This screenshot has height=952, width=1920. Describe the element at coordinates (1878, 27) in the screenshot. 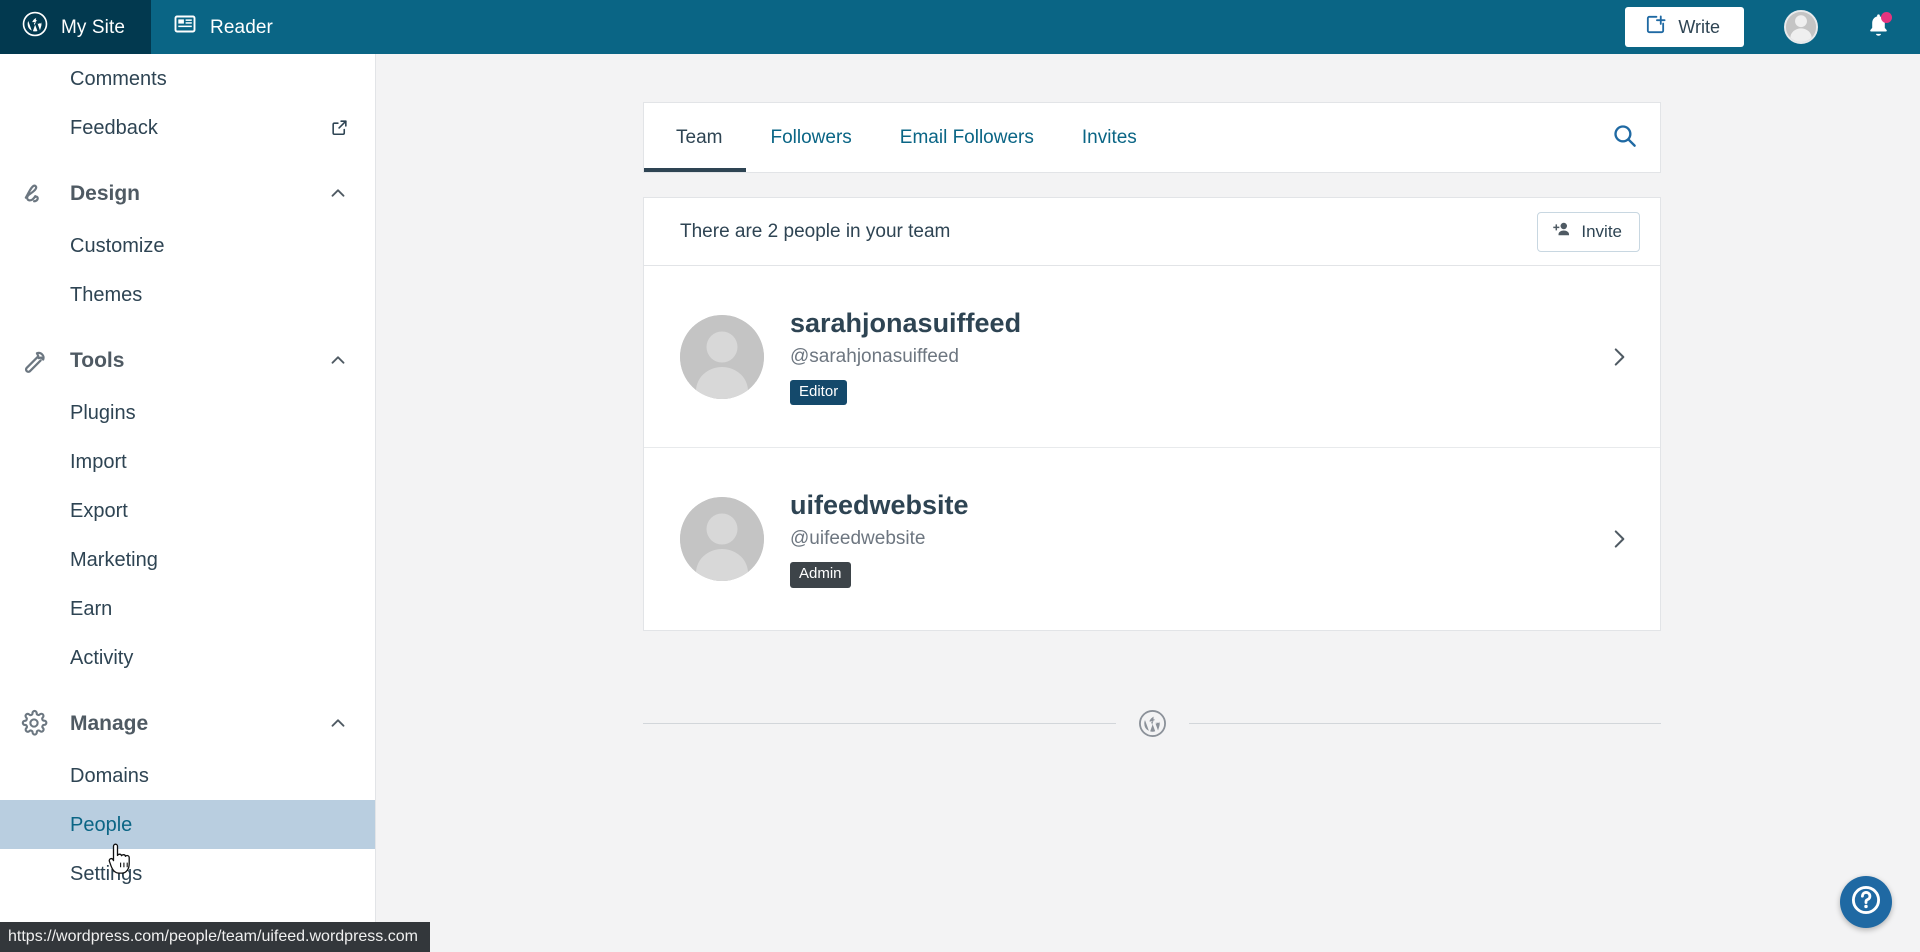

I see `notifications-button` at that location.